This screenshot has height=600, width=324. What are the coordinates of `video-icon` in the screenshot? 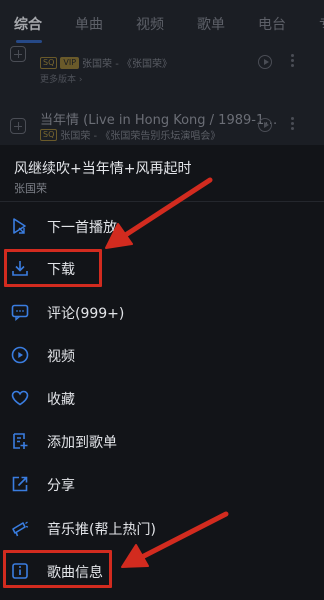 It's located at (20, 355).